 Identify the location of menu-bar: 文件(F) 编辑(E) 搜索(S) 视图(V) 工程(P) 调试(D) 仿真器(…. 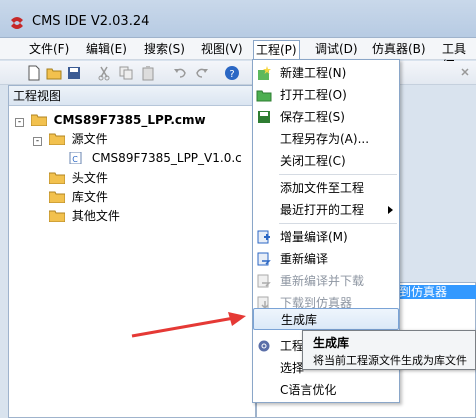
(238, 55).